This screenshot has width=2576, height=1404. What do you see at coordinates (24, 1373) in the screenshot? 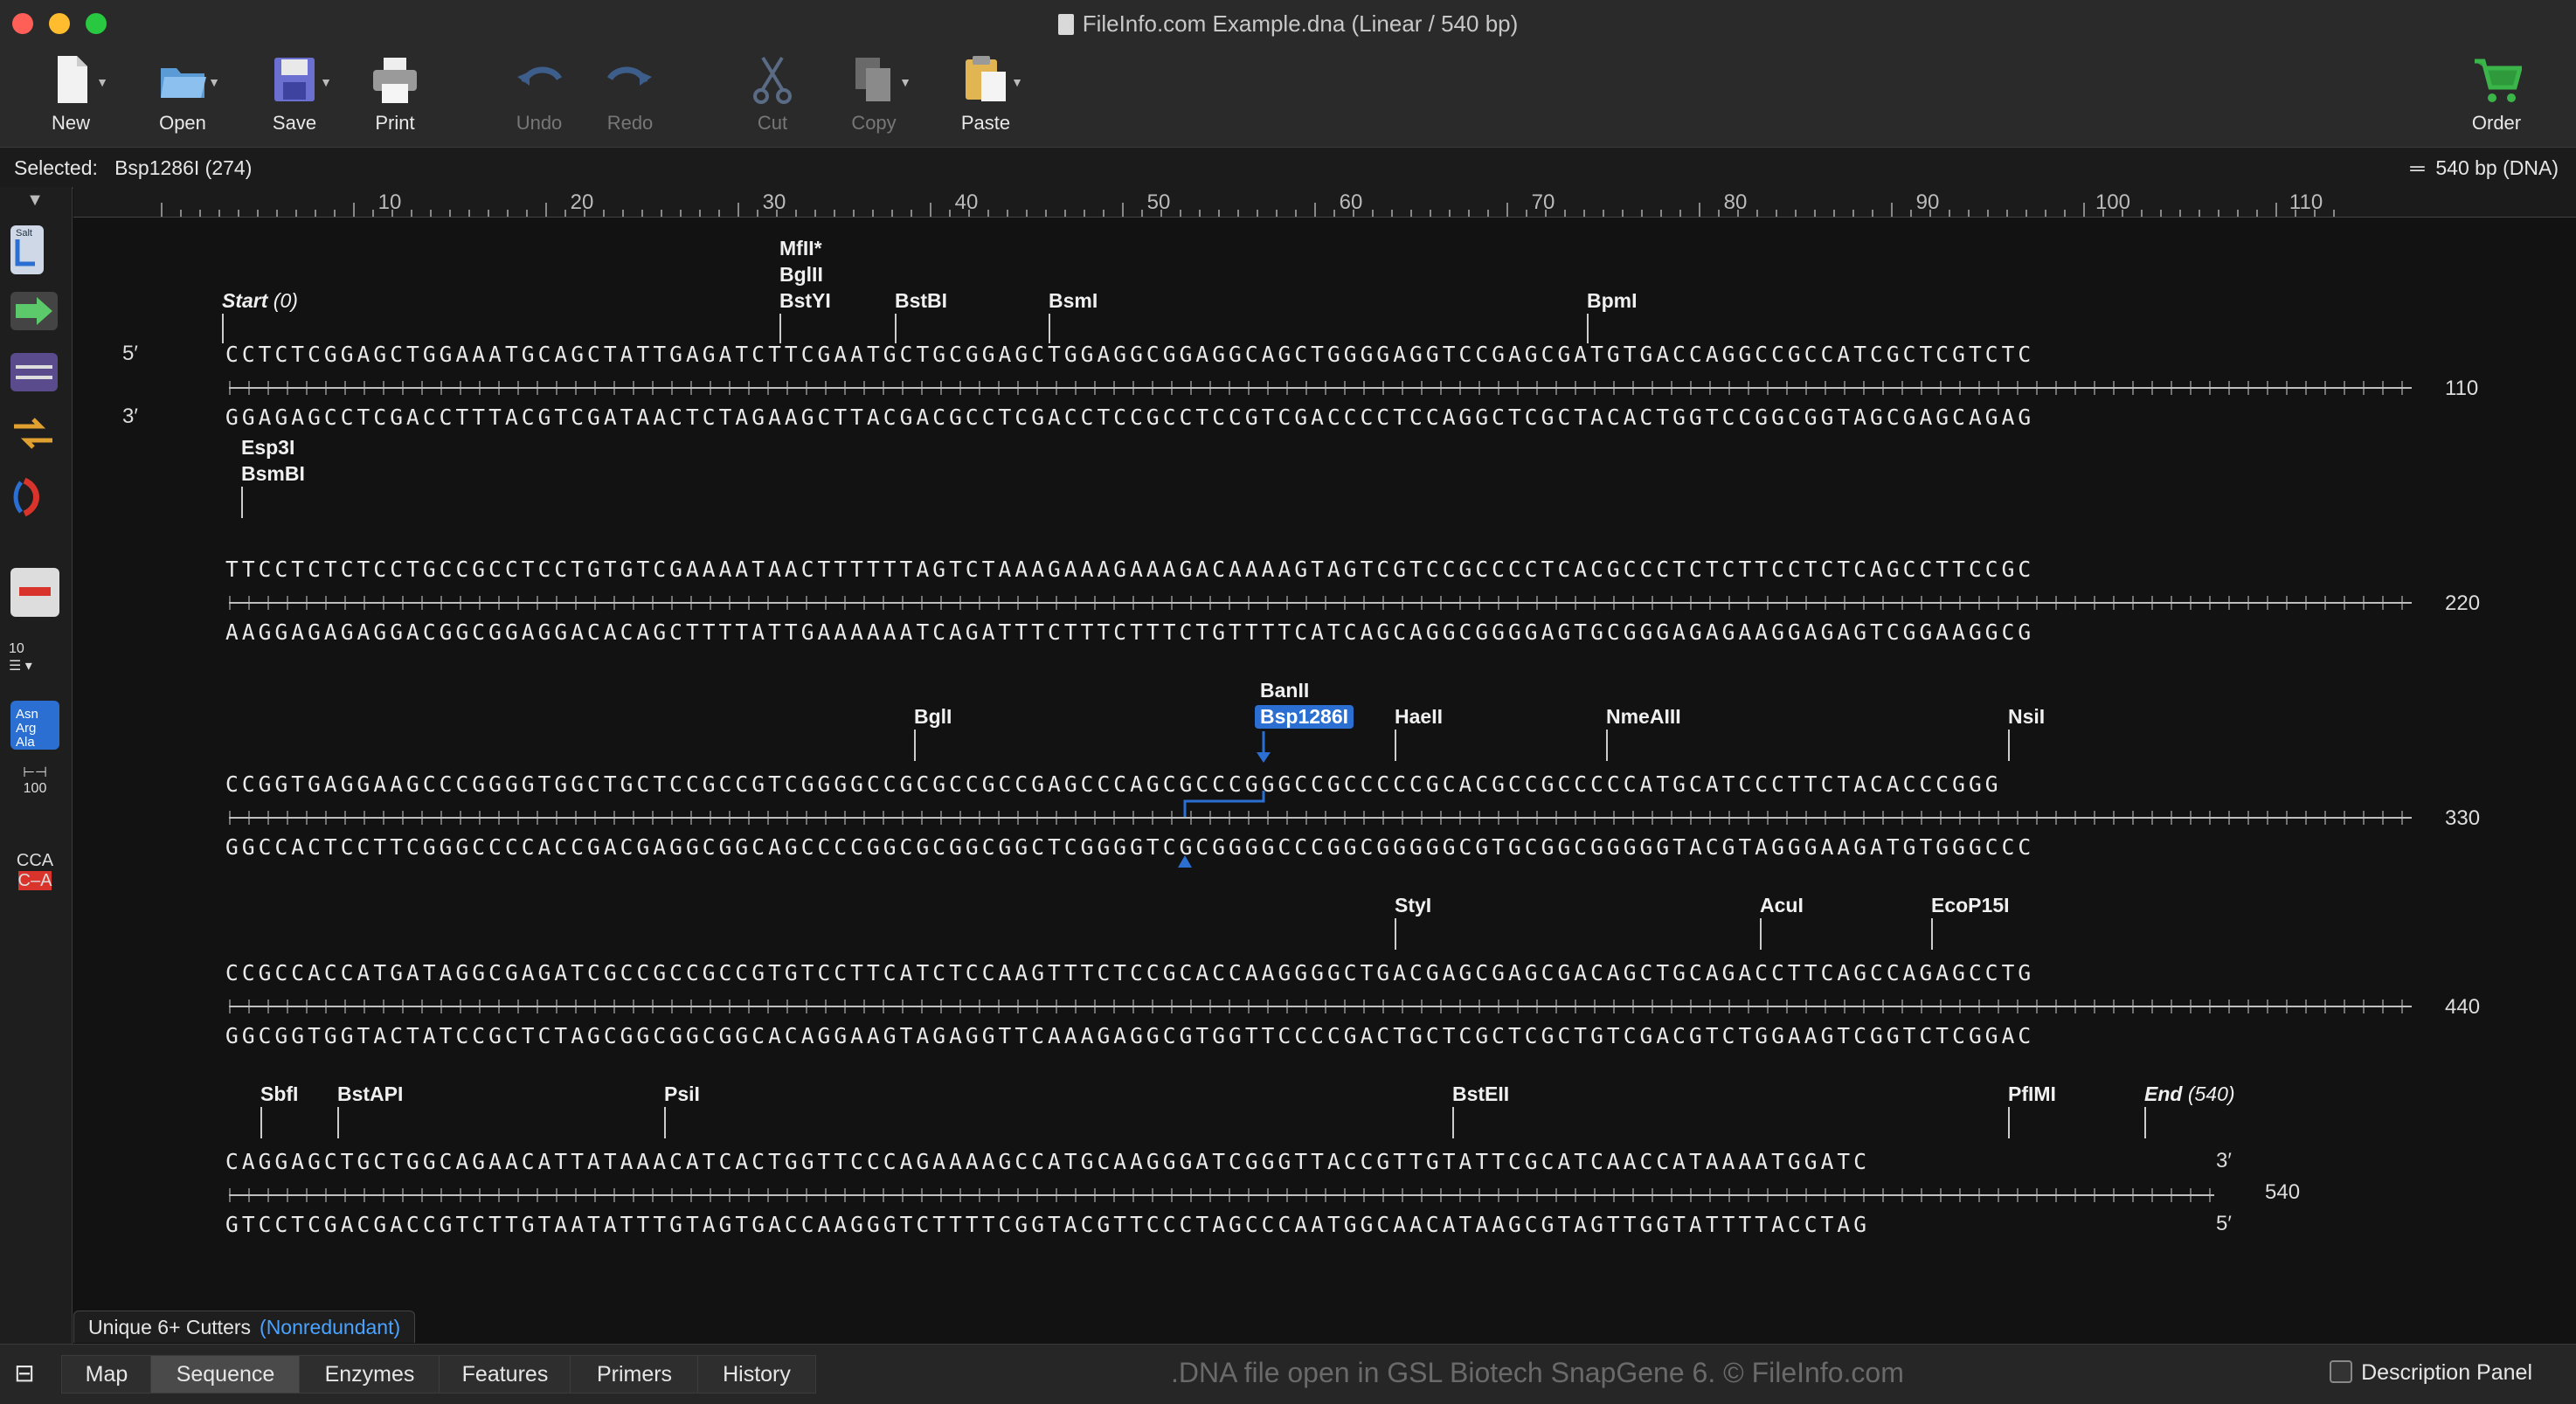
I see `panel-toggle-icon: ⊟` at bounding box center [24, 1373].